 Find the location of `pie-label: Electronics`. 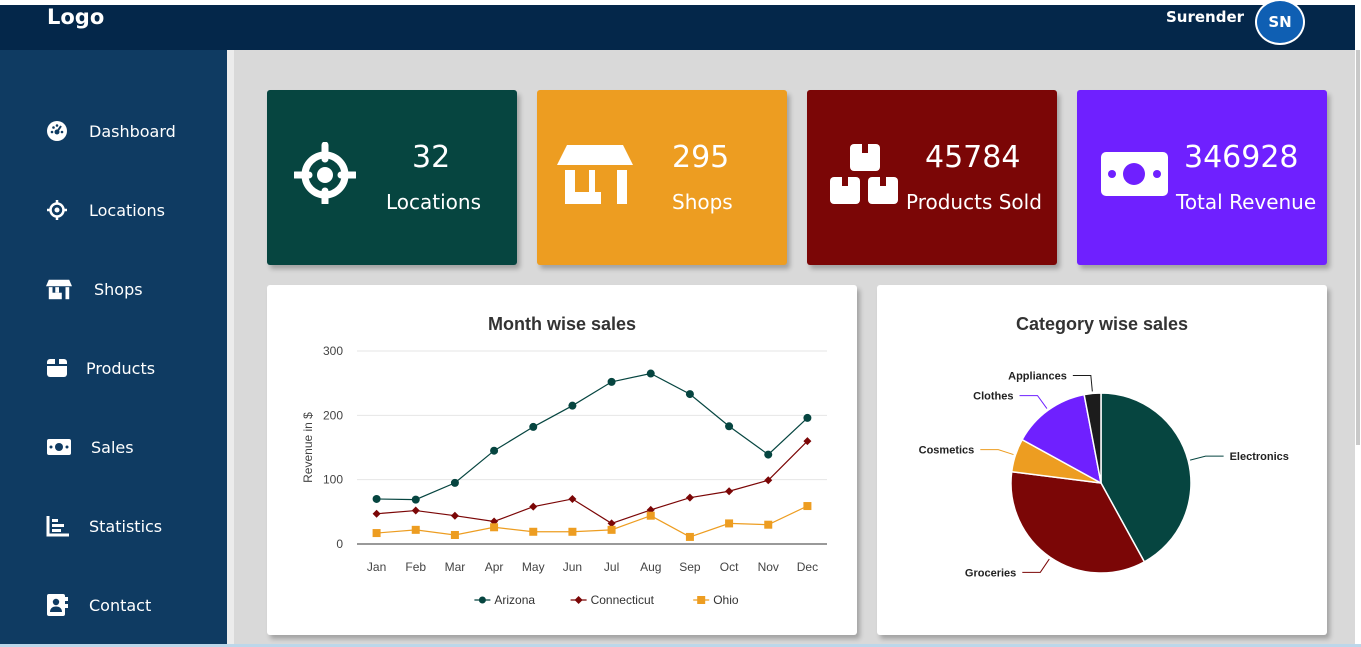

pie-label: Electronics is located at coordinates (1259, 457).